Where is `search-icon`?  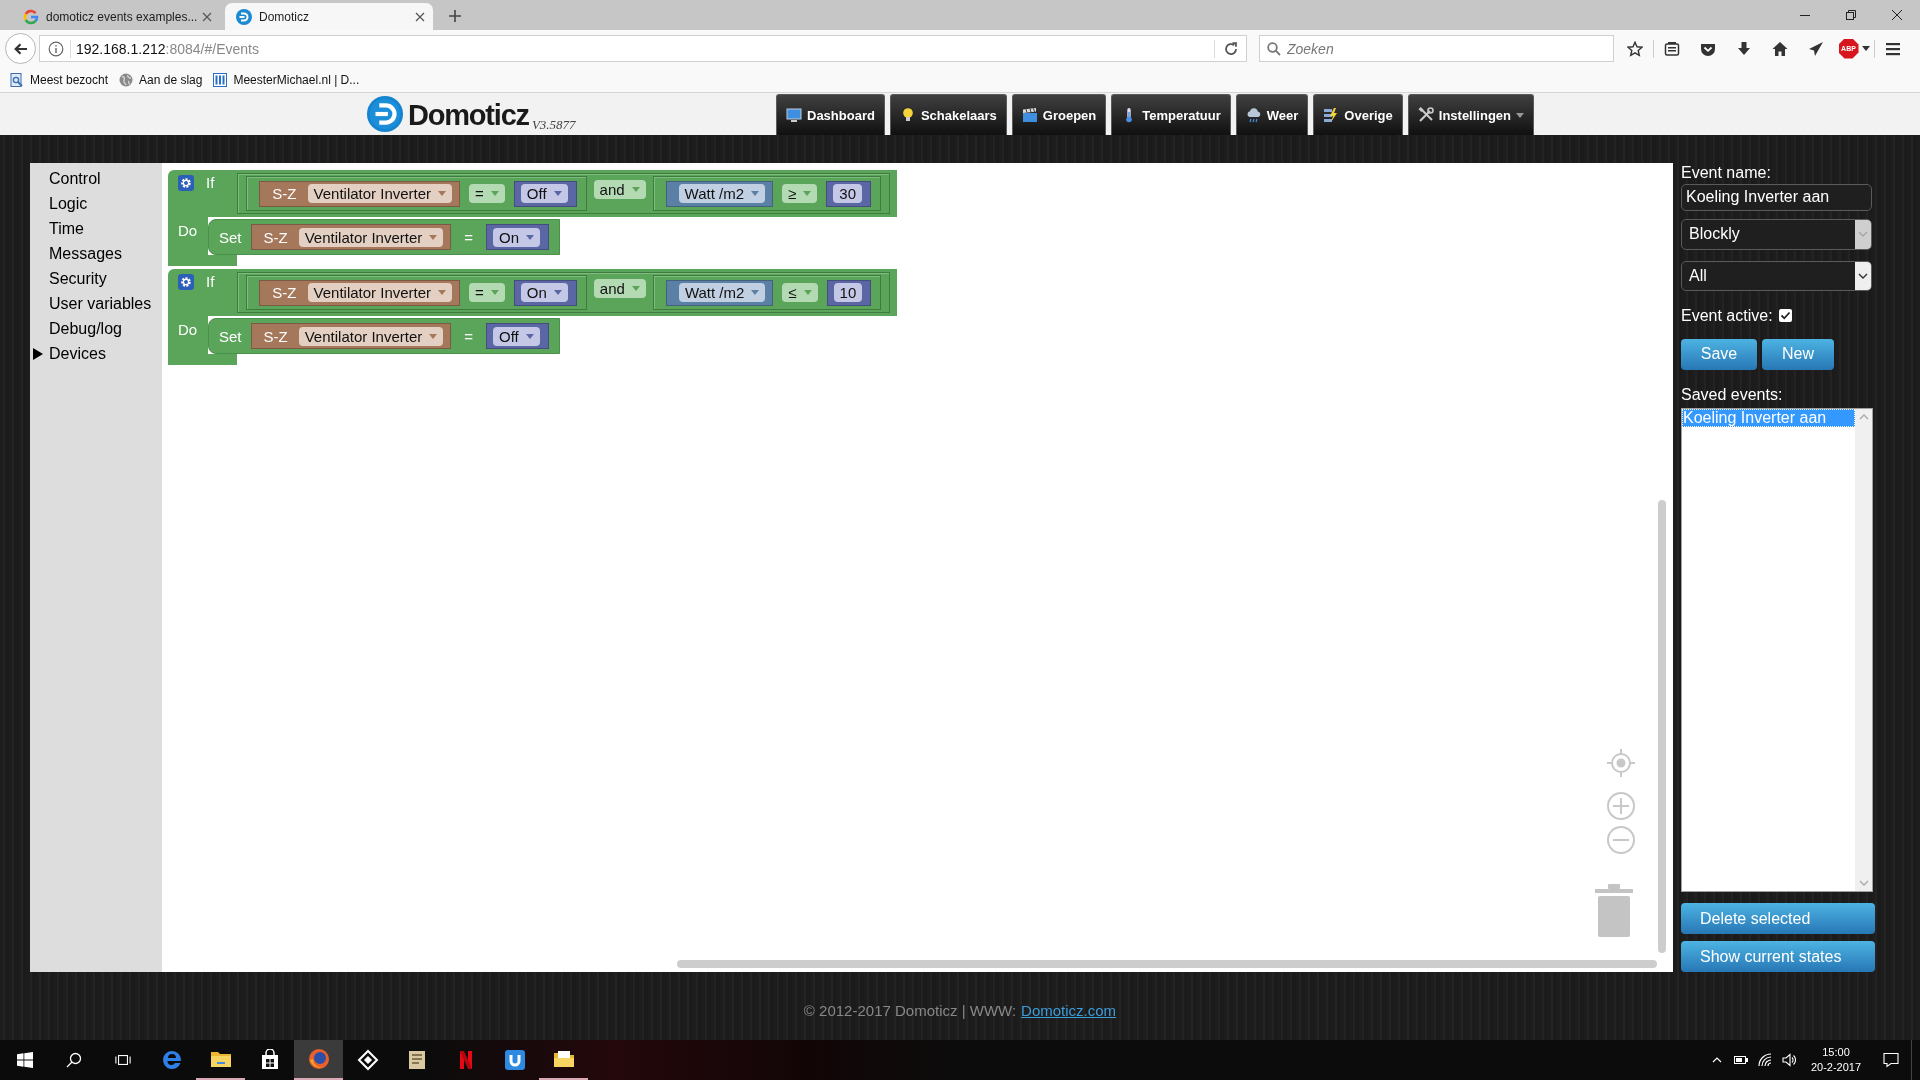 search-icon is located at coordinates (73, 1060).